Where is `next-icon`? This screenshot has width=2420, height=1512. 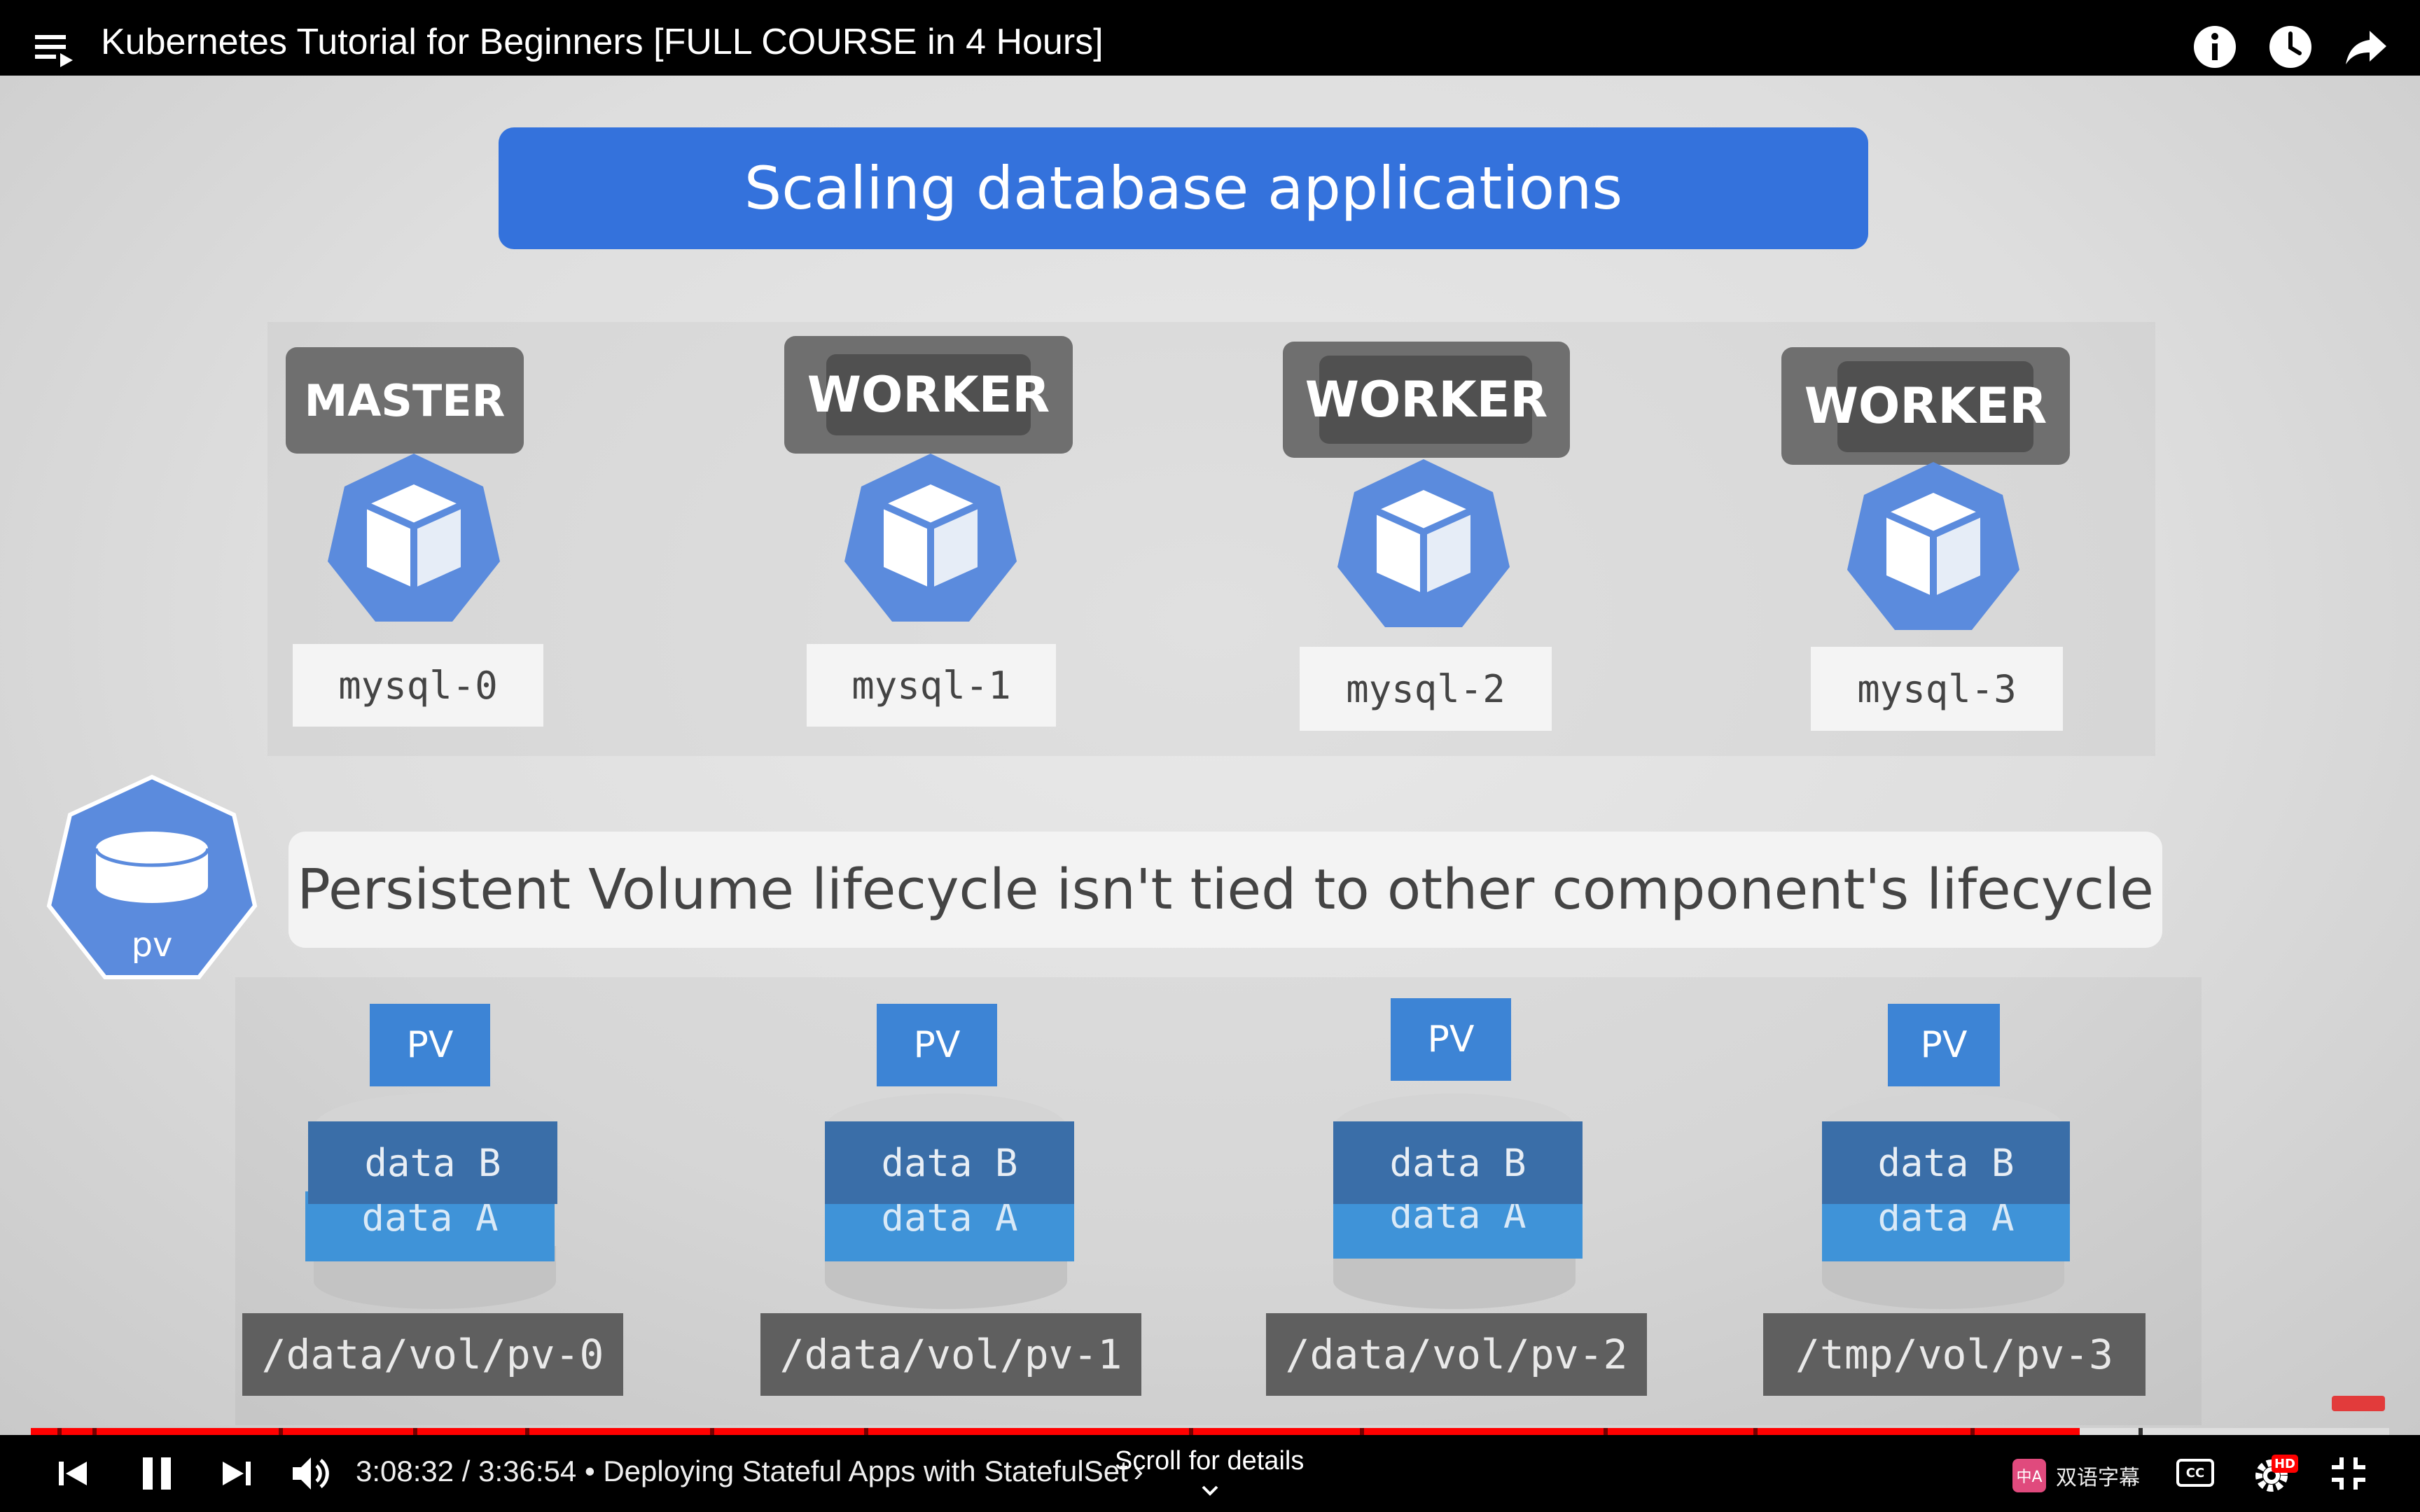
next-icon is located at coordinates (235, 1473).